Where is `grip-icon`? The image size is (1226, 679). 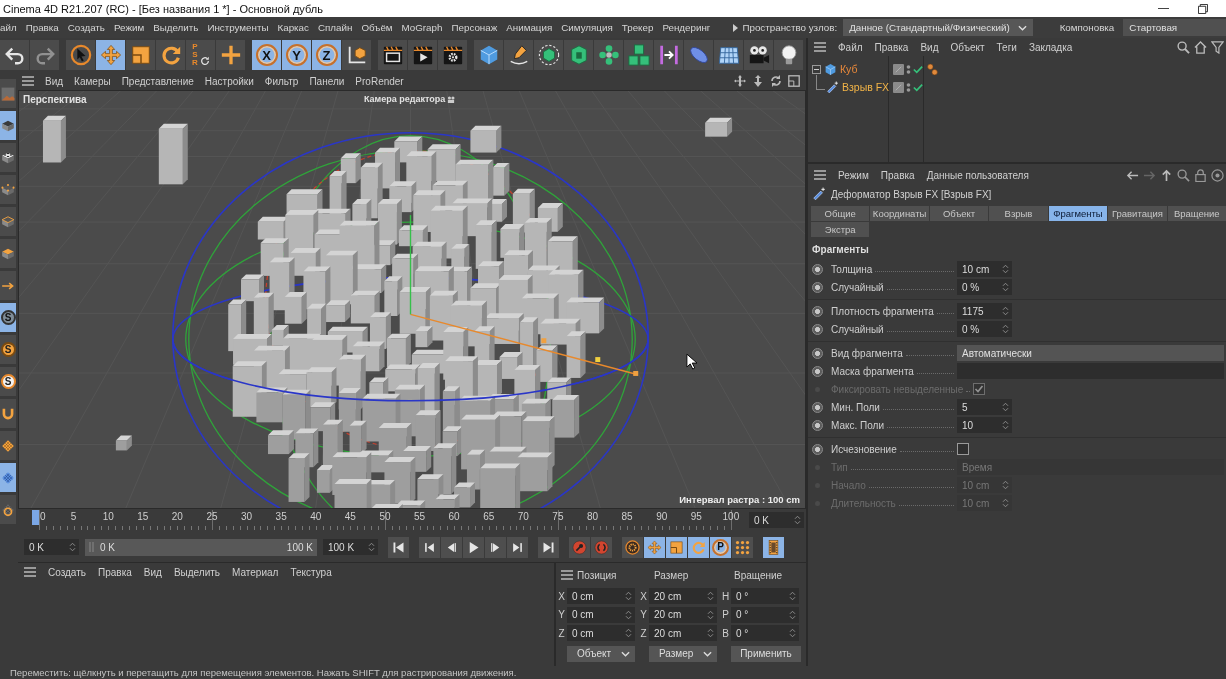
grip-icon is located at coordinates (91, 547).